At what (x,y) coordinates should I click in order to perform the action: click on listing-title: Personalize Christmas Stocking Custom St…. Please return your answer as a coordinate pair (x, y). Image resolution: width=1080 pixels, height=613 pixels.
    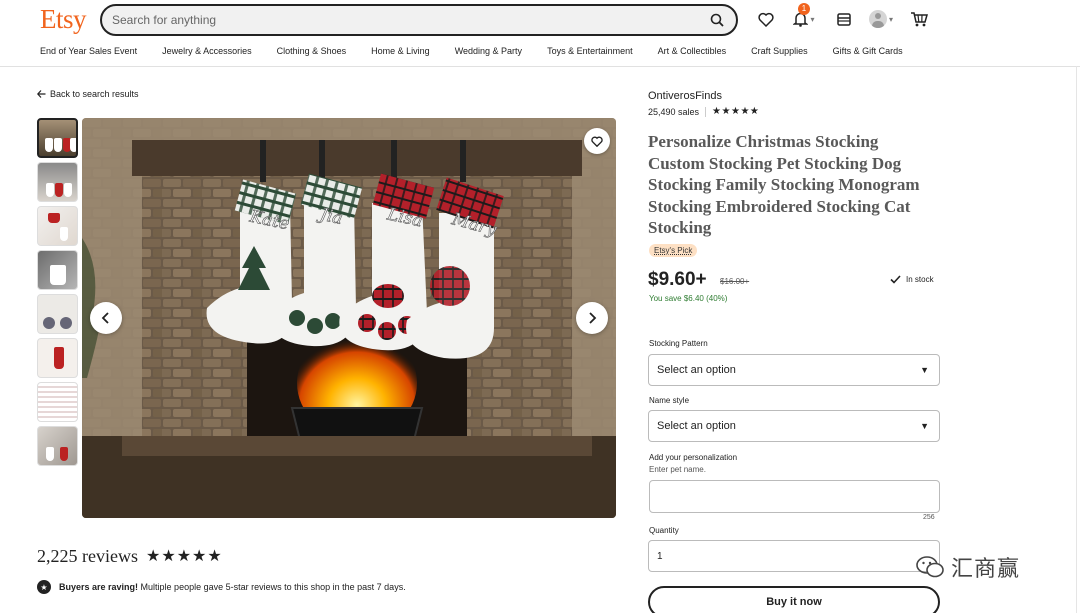
    Looking at the image, I should click on (784, 185).